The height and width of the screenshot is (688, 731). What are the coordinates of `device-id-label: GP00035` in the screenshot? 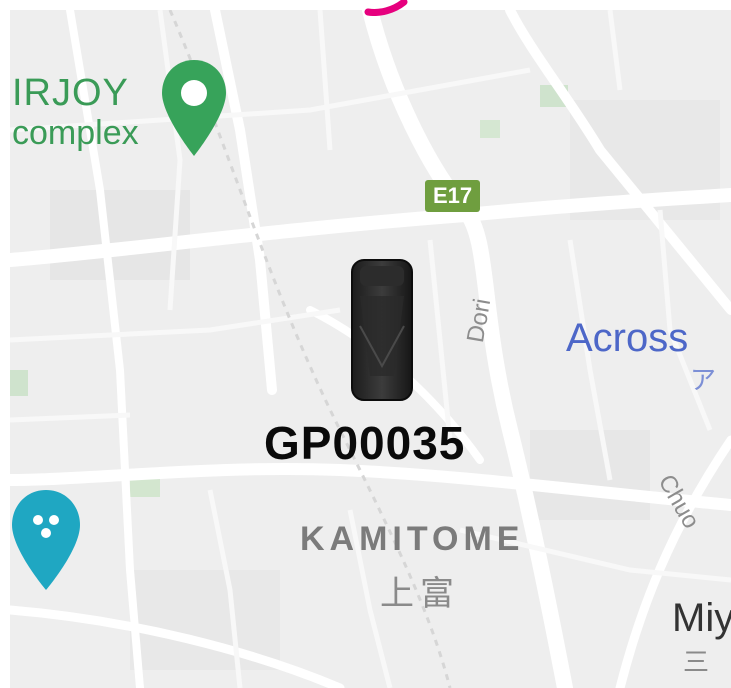 It's located at (365, 443).